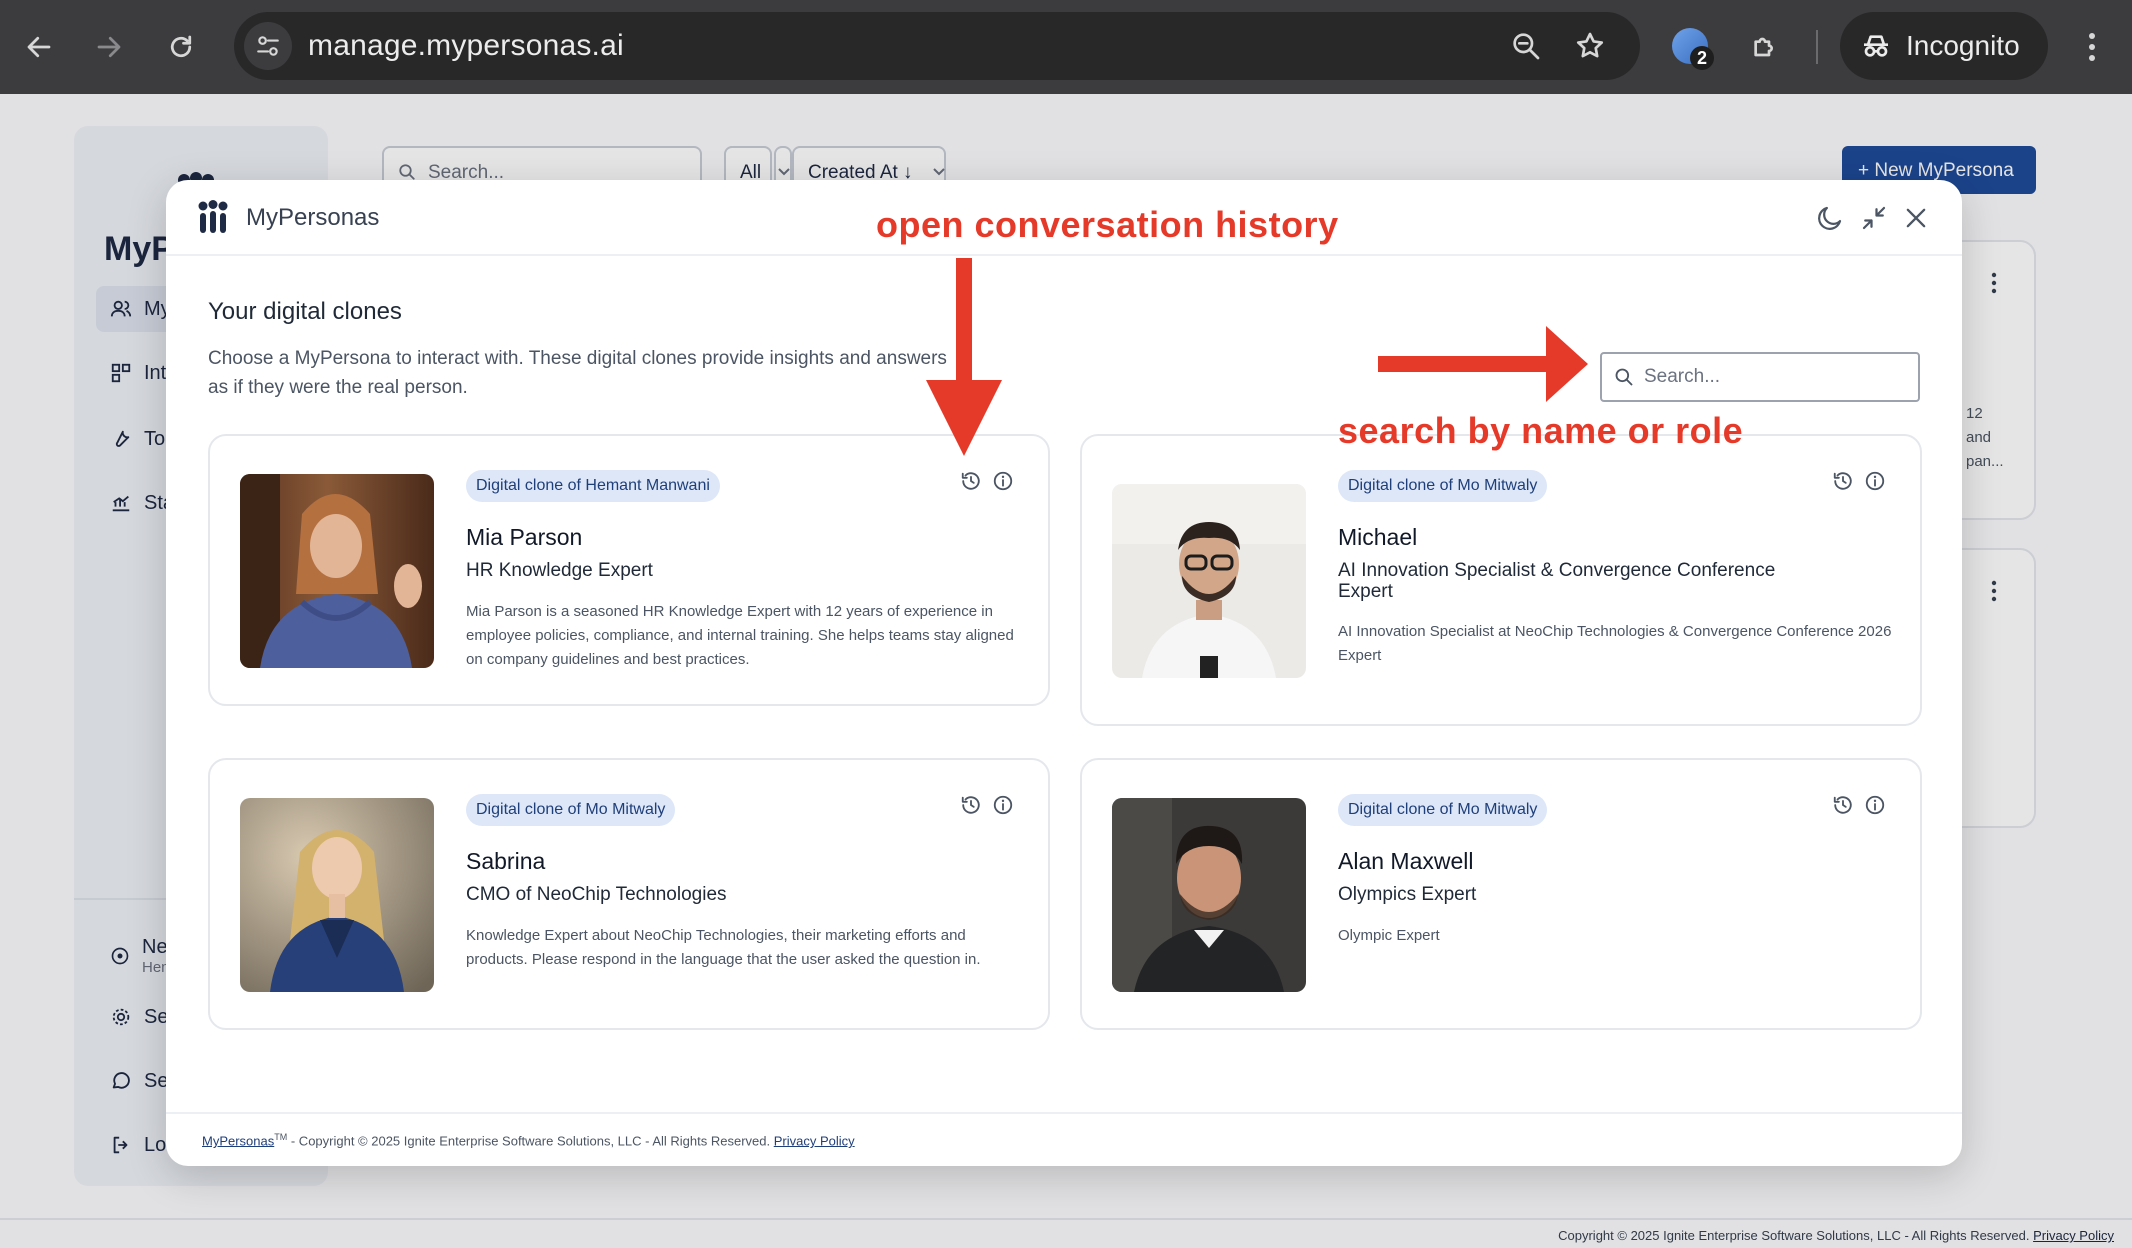 The height and width of the screenshot is (1248, 2132). What do you see at coordinates (1541, 430) in the screenshot?
I see `annotation-search-label: search by name or role` at bounding box center [1541, 430].